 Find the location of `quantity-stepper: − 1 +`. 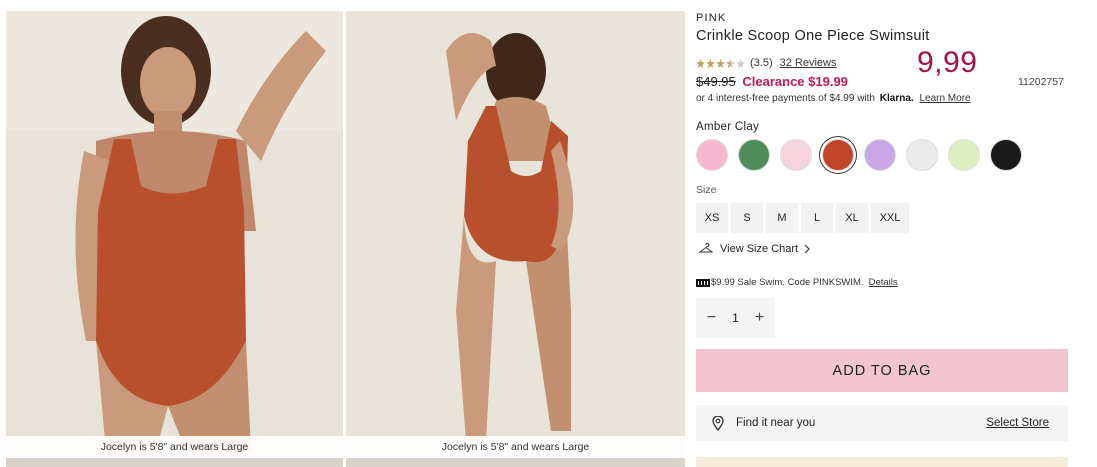

quantity-stepper: − 1 + is located at coordinates (735, 318).